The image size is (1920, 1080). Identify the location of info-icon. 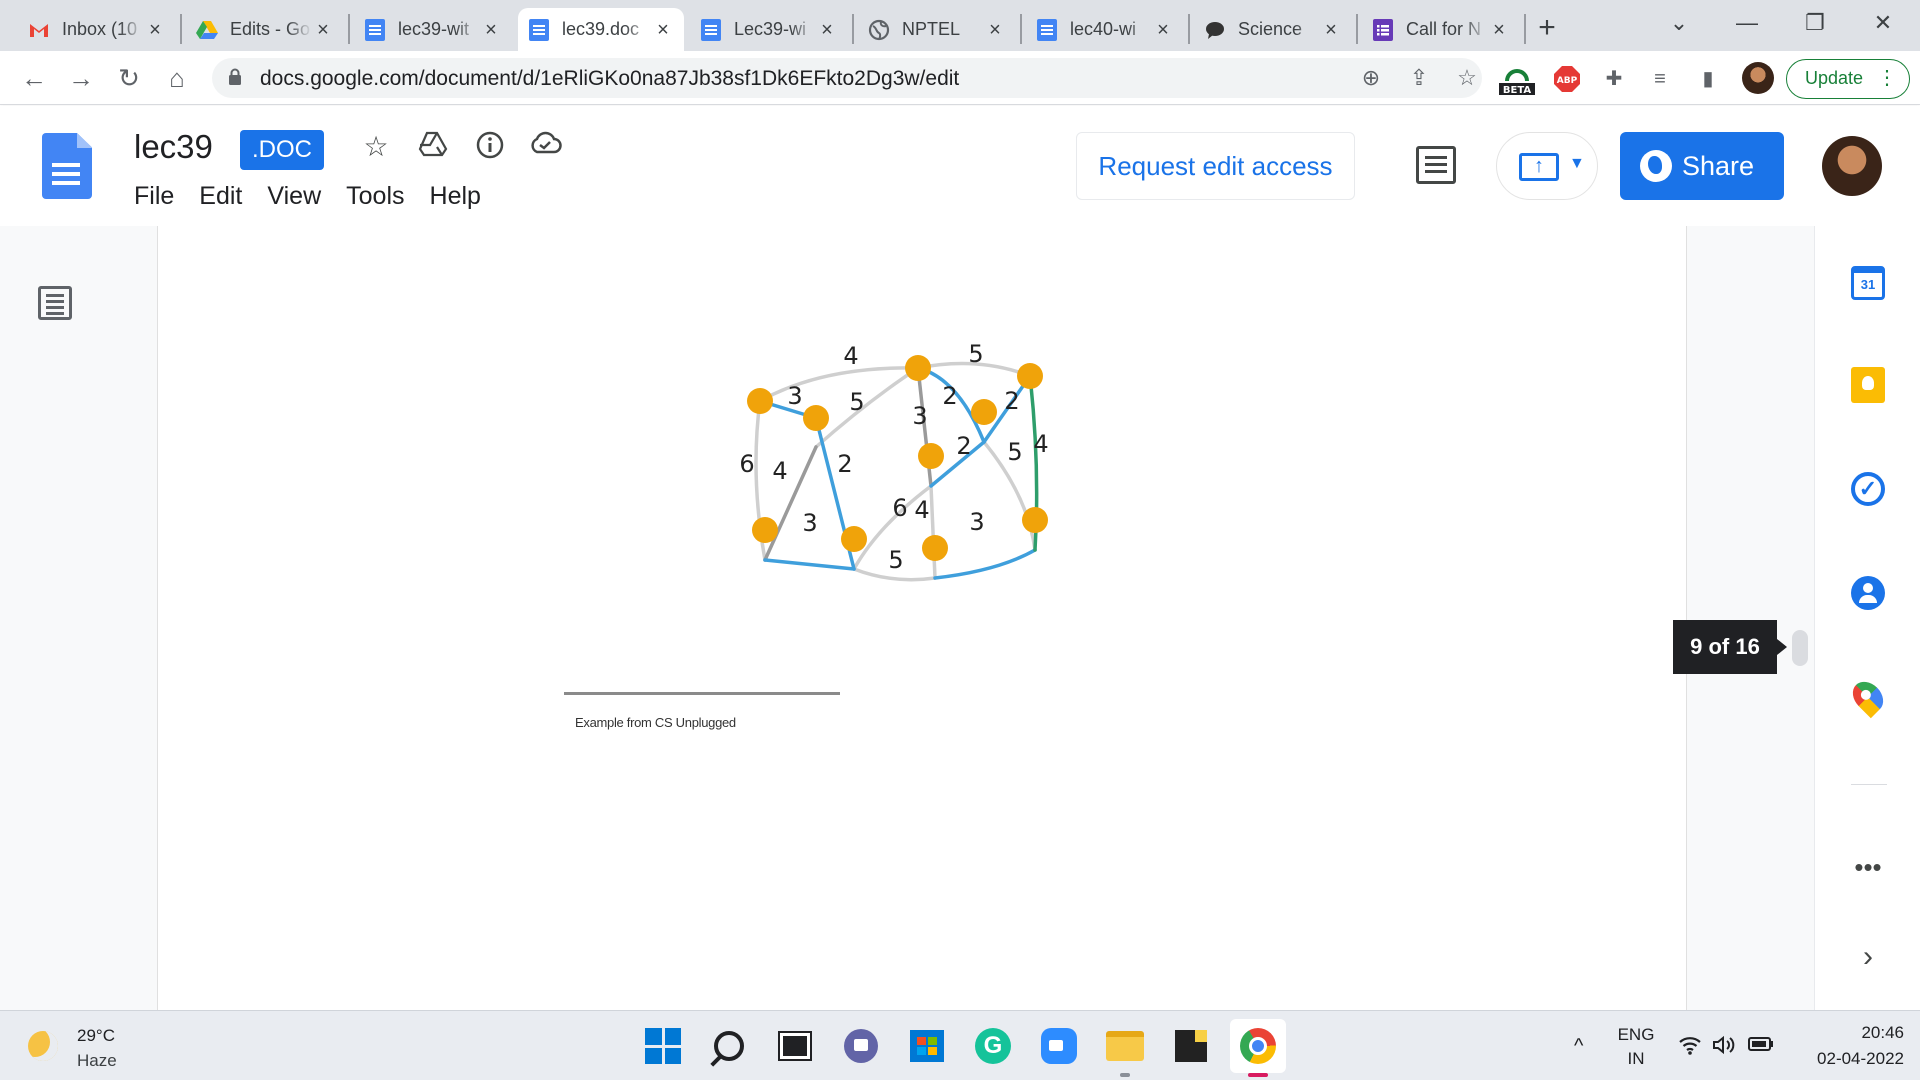
(490, 147).